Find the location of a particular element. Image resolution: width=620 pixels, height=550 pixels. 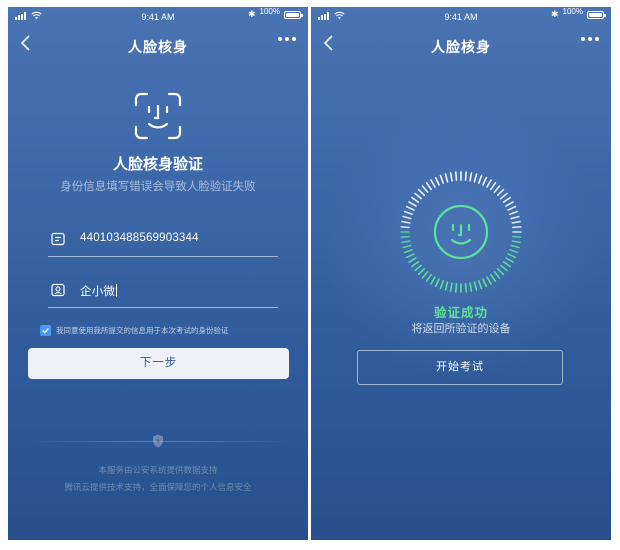

next-button: 下一步 is located at coordinates (158, 363).